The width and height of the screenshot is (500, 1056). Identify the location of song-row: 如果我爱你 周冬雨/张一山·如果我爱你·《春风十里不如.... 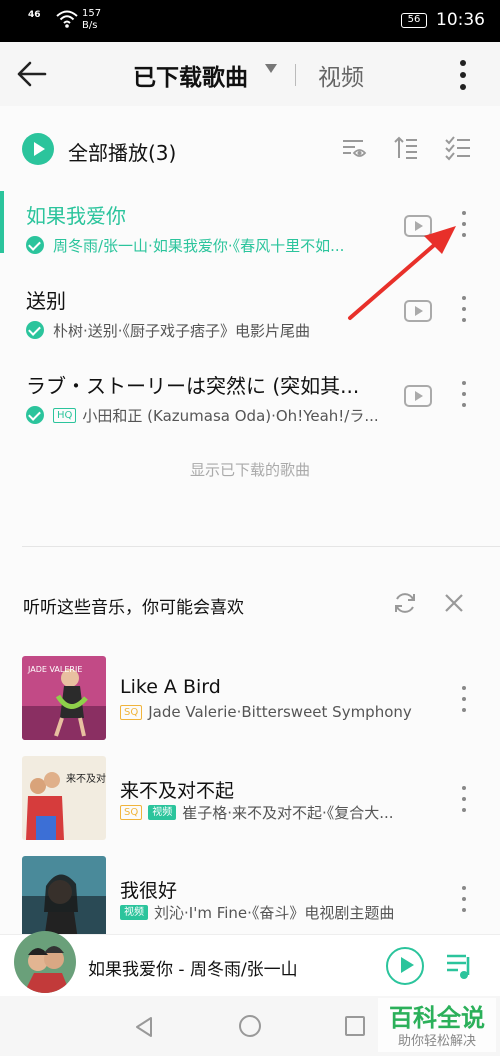
(250, 233).